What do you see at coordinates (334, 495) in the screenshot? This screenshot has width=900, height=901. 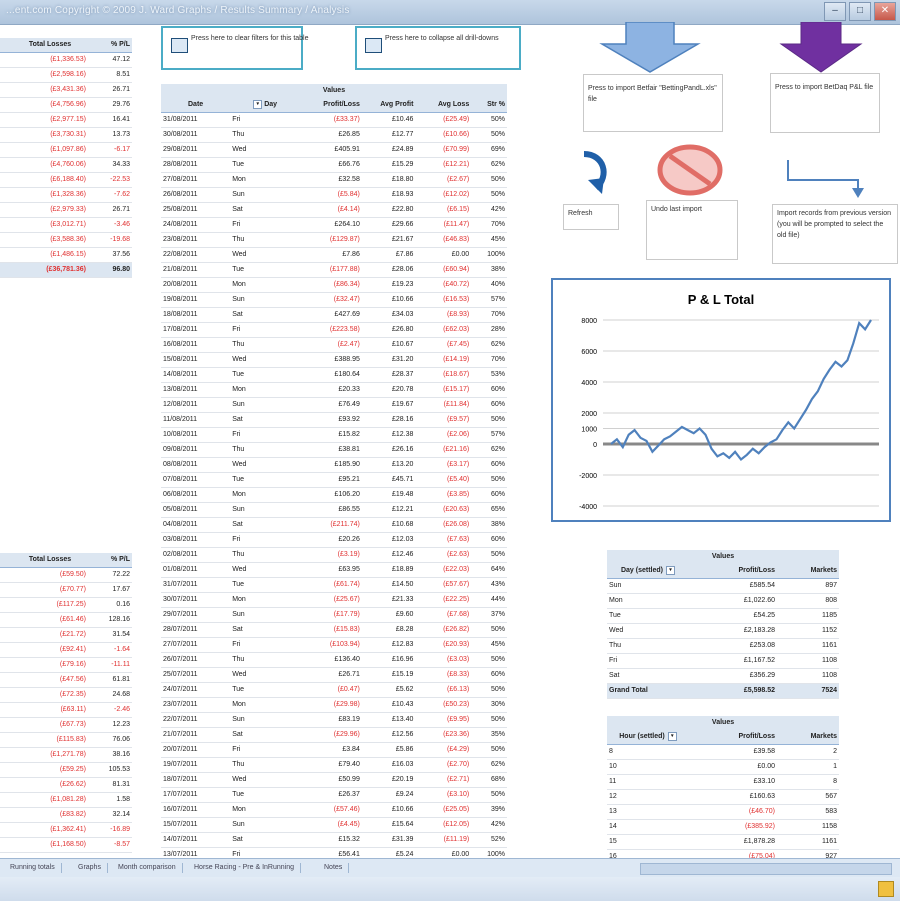 I see `table-row: 06/08/2011 Mon £106.20 £19.48 (£3.85) 60%` at bounding box center [334, 495].